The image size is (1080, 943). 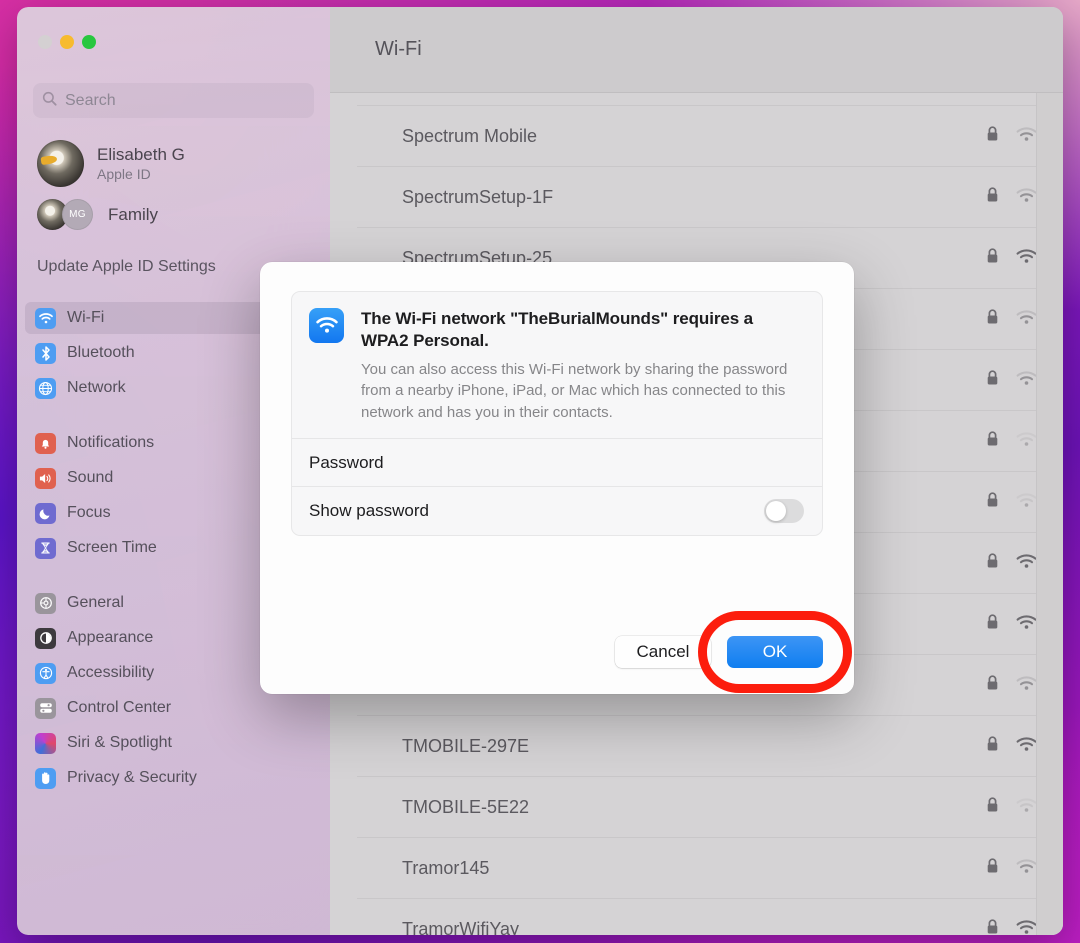 What do you see at coordinates (45, 42) in the screenshot?
I see `close-button` at bounding box center [45, 42].